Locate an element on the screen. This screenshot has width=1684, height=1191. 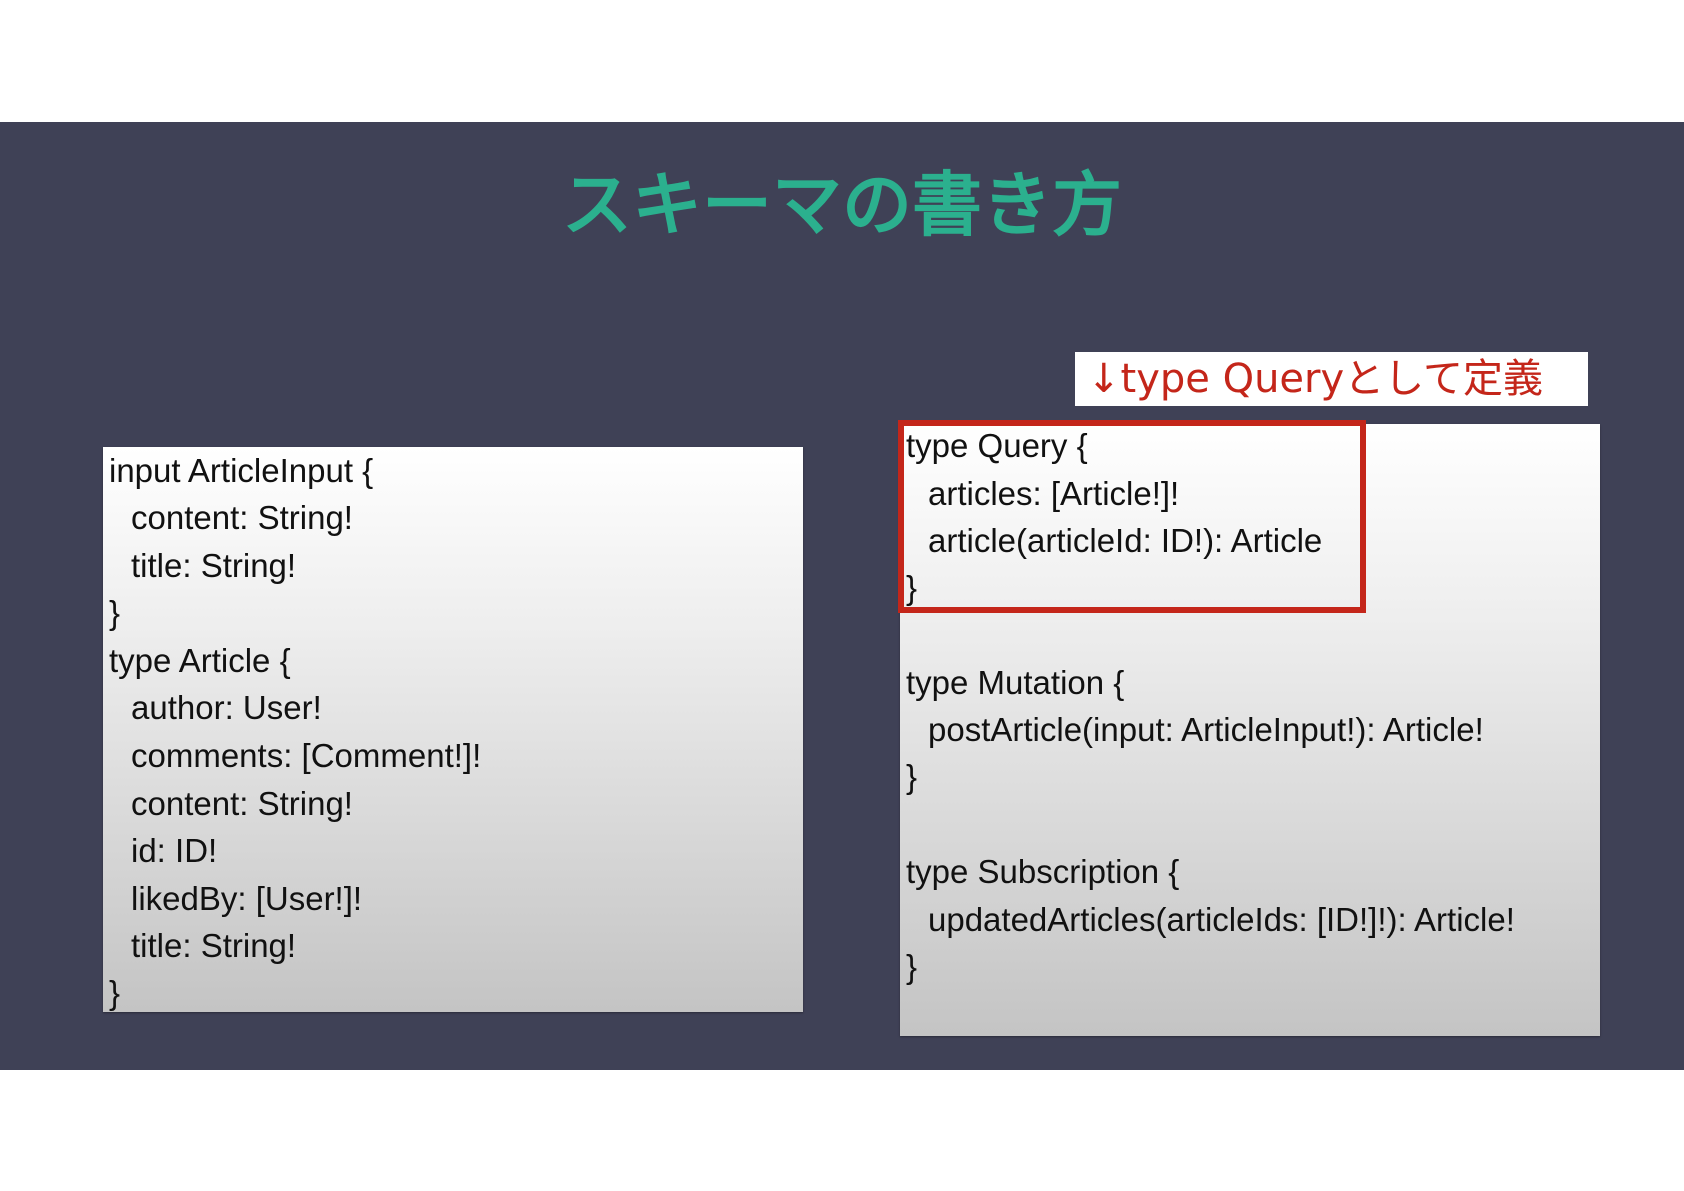
query-callout: ↓type Queryとして定義 is located at coordinates (1331, 379).